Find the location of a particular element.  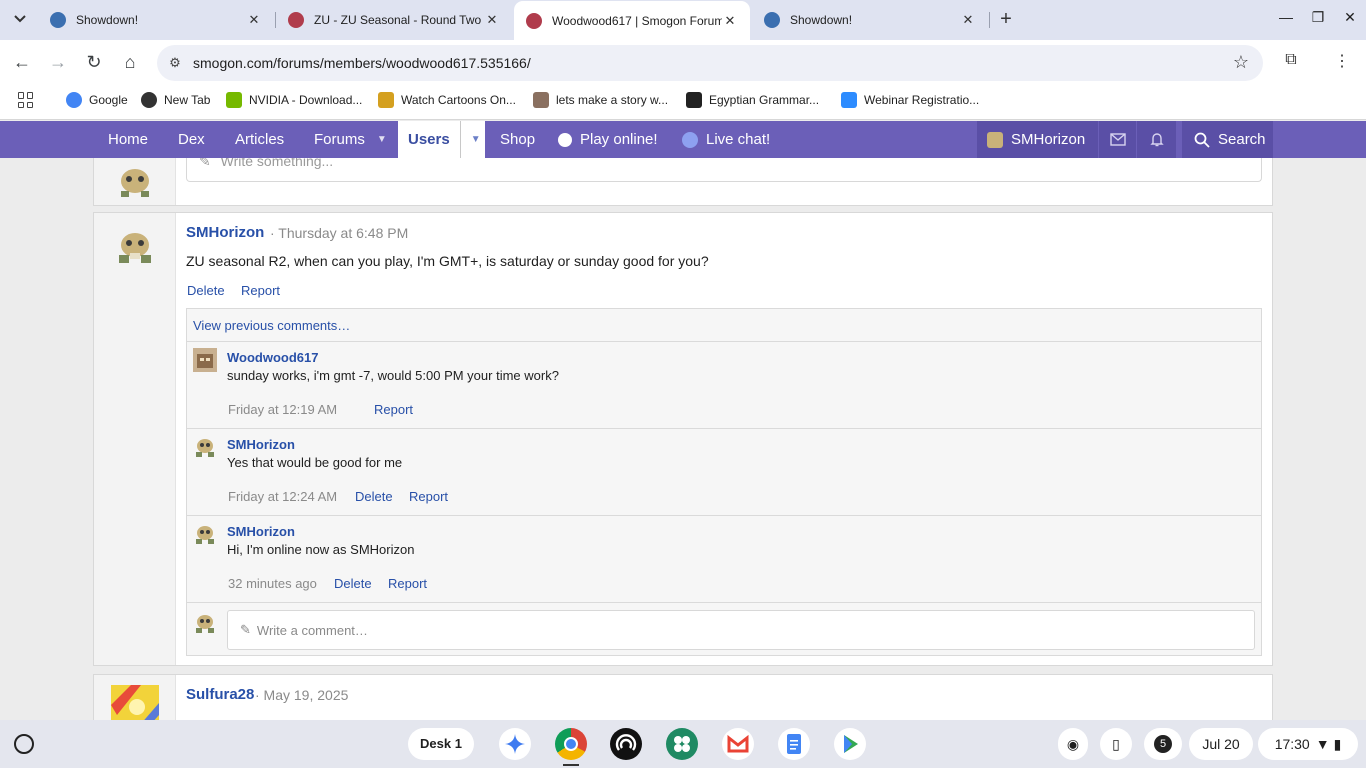

play-store-icon is located at coordinates (850, 744).